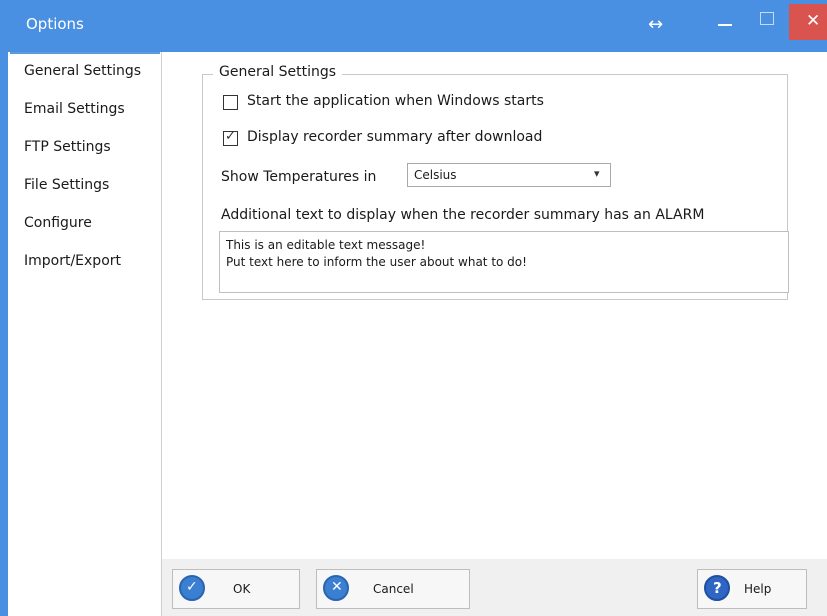 Image resolution: width=827 pixels, height=616 pixels. I want to click on x-glyph: ✕, so click(337, 587).